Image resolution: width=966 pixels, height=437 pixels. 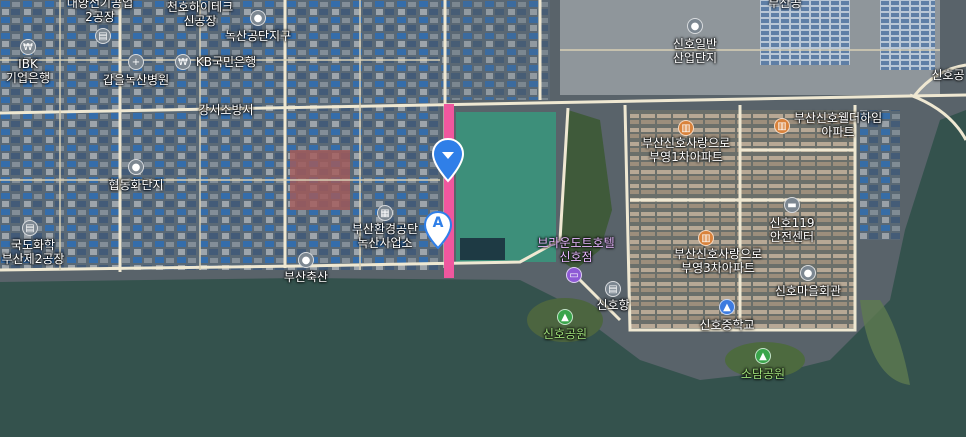 I want to click on map-label: 신호중학교, so click(x=726, y=325).